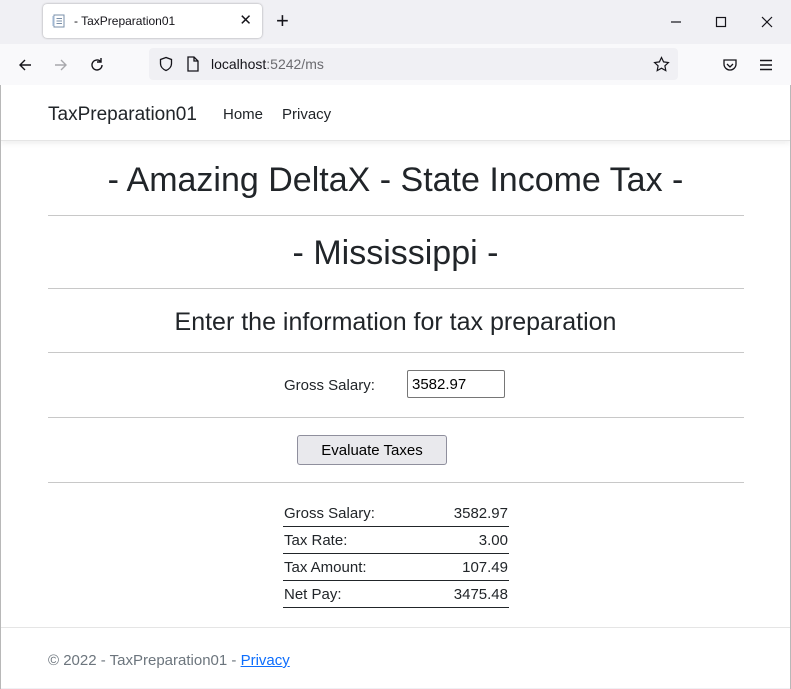 Image resolution: width=791 pixels, height=689 pixels. Describe the element at coordinates (661, 64) in the screenshot. I see `star-icon` at that location.